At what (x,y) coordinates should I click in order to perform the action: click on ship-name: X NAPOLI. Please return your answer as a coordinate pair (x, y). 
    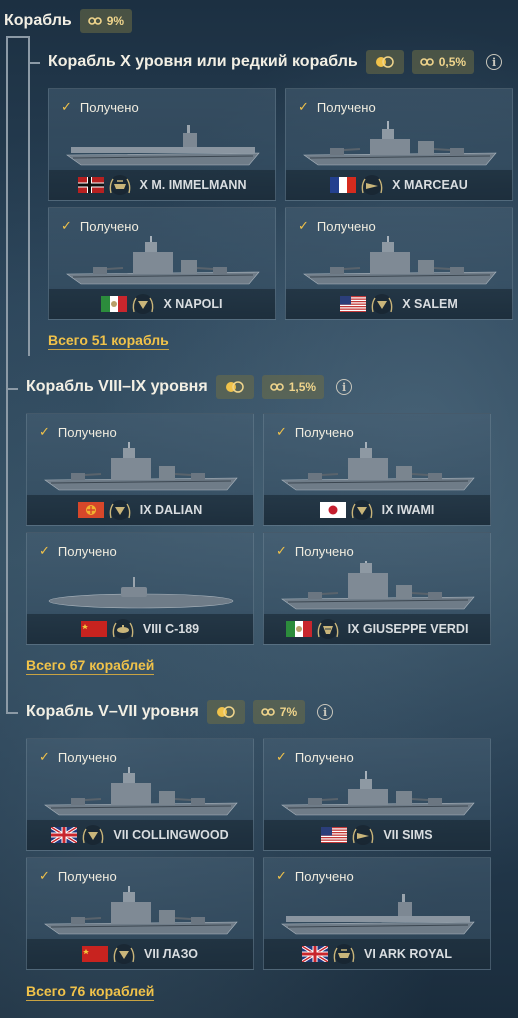
    Looking at the image, I should click on (193, 304).